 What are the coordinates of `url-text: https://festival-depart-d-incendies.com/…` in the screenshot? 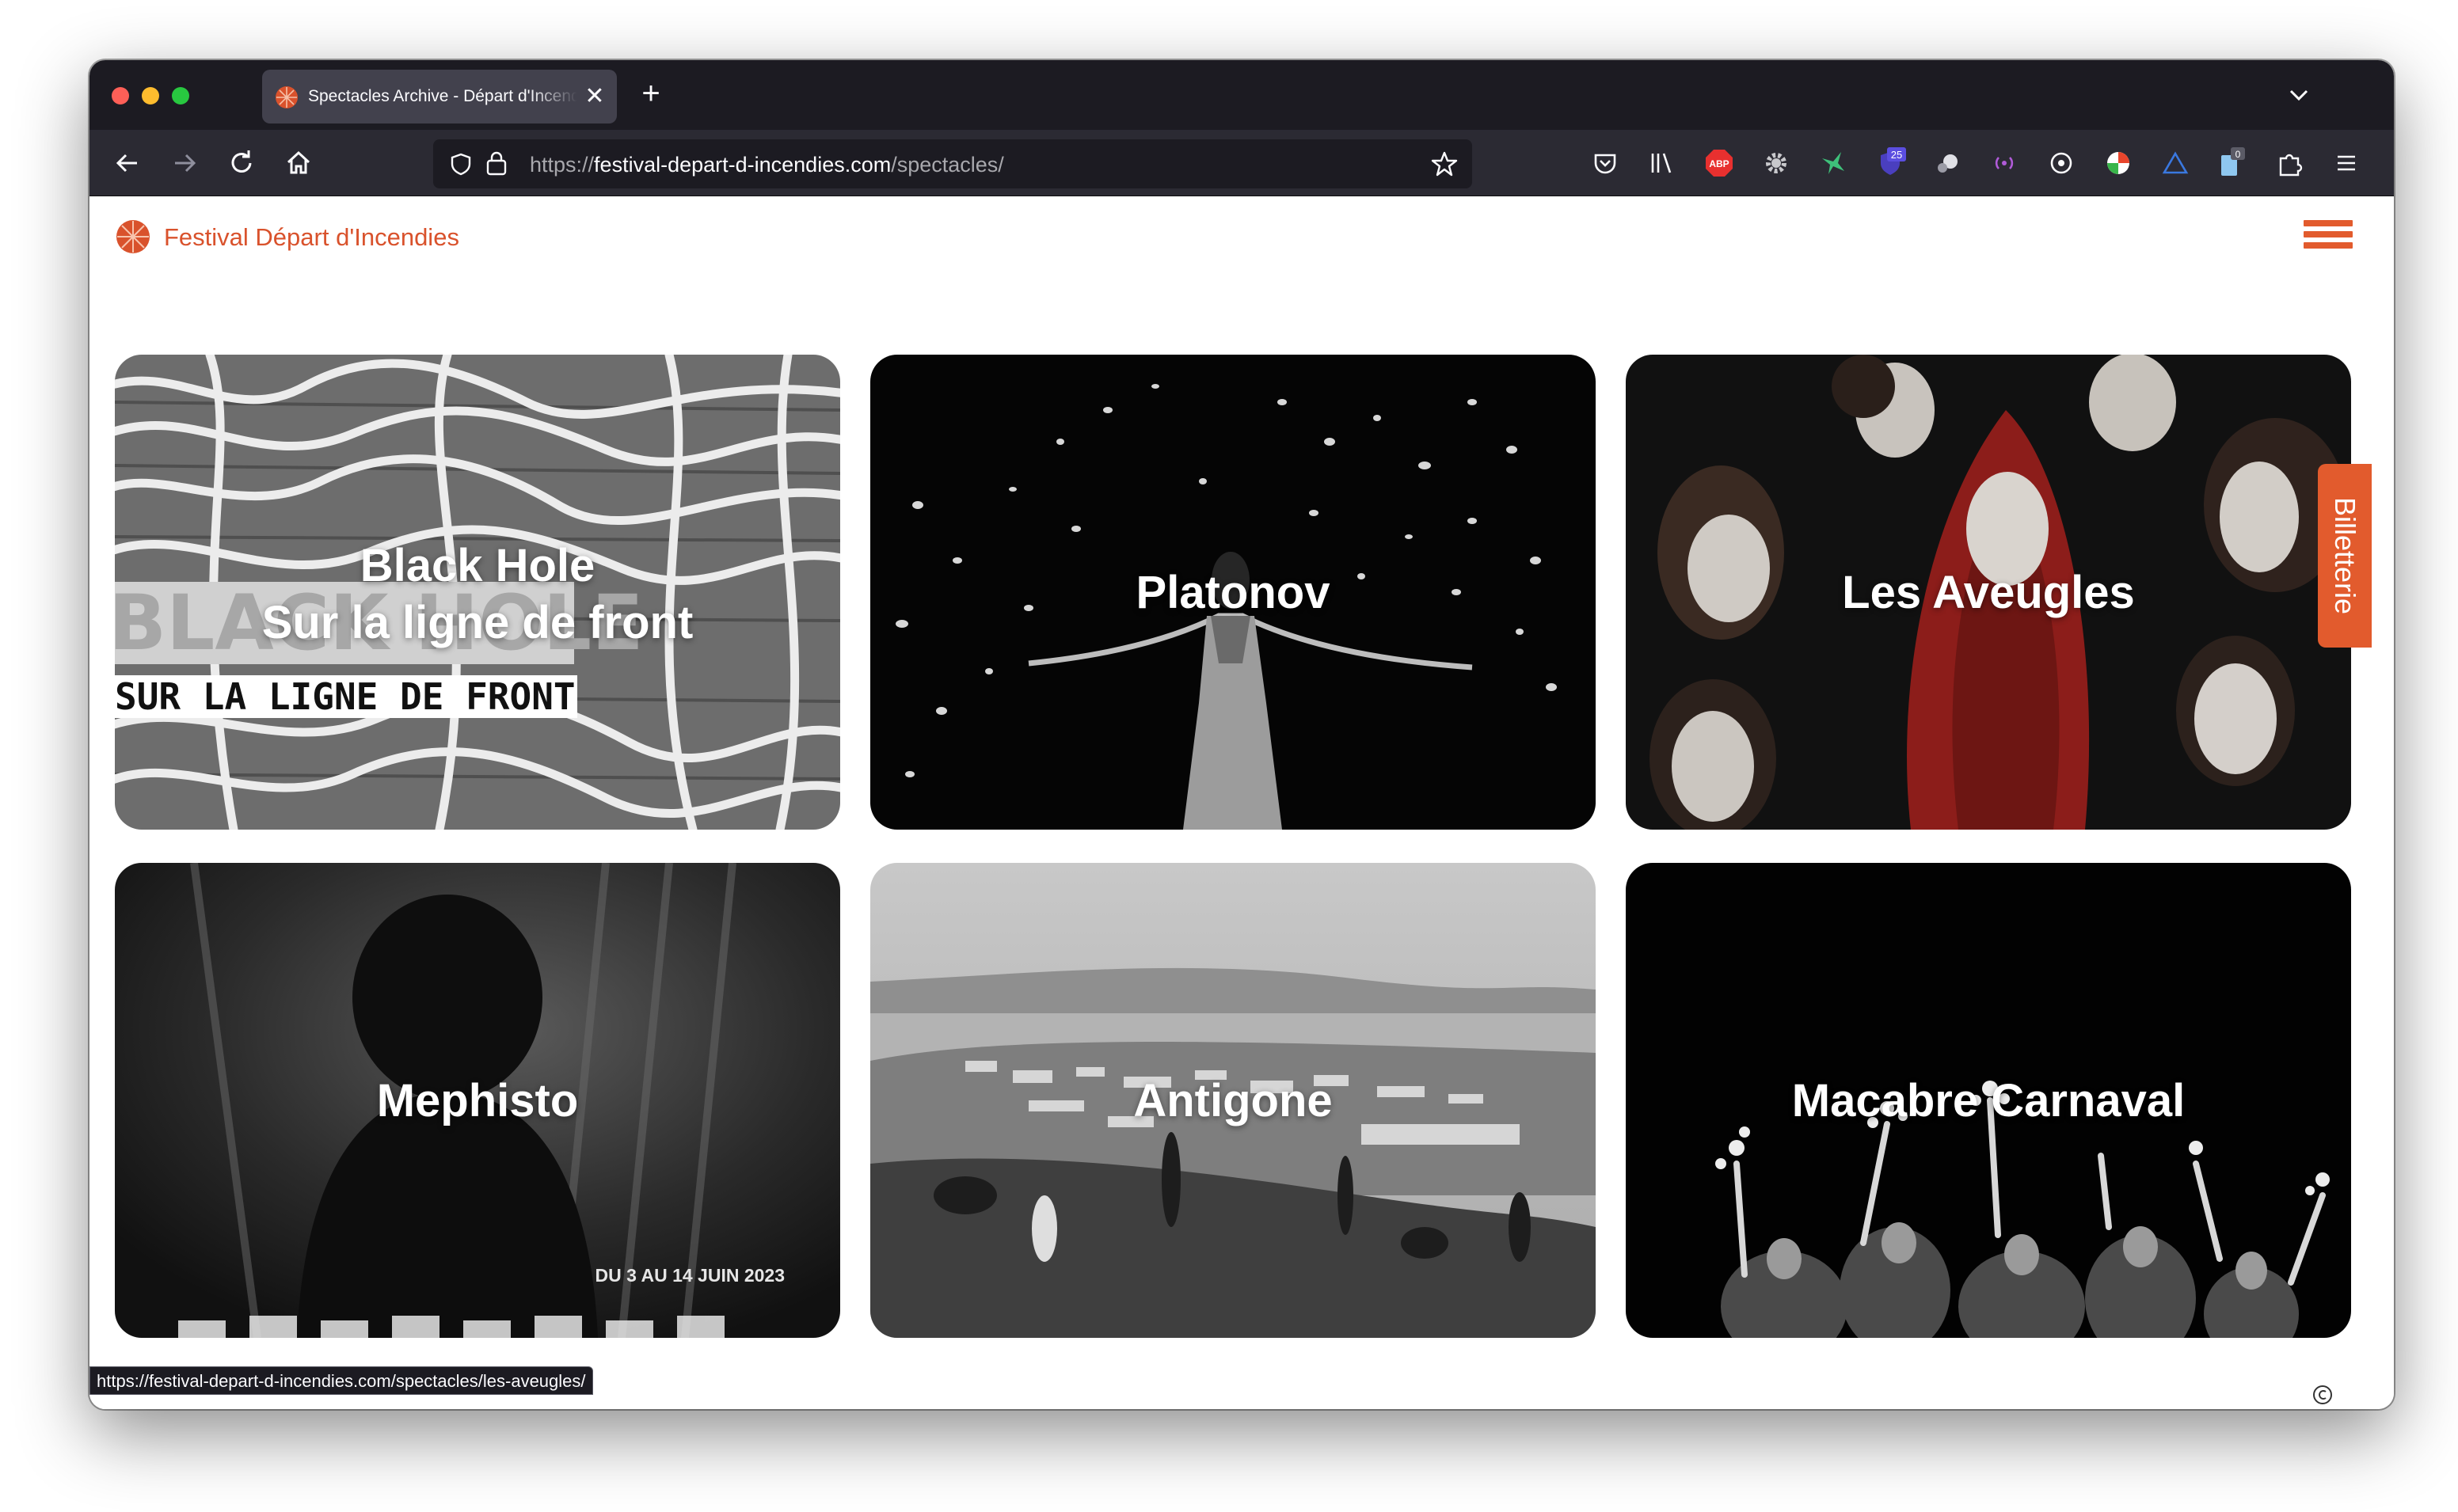 It's located at (767, 165).